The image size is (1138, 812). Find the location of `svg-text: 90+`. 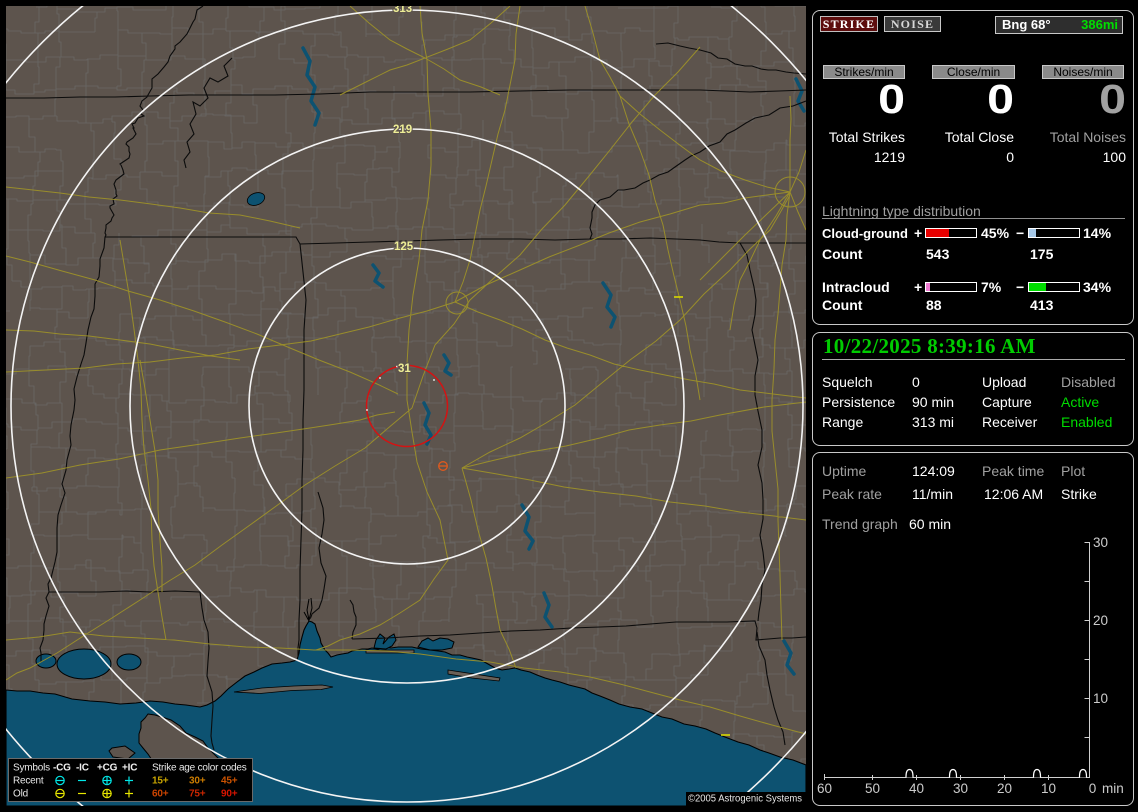

svg-text: 90+ is located at coordinates (229, 794).